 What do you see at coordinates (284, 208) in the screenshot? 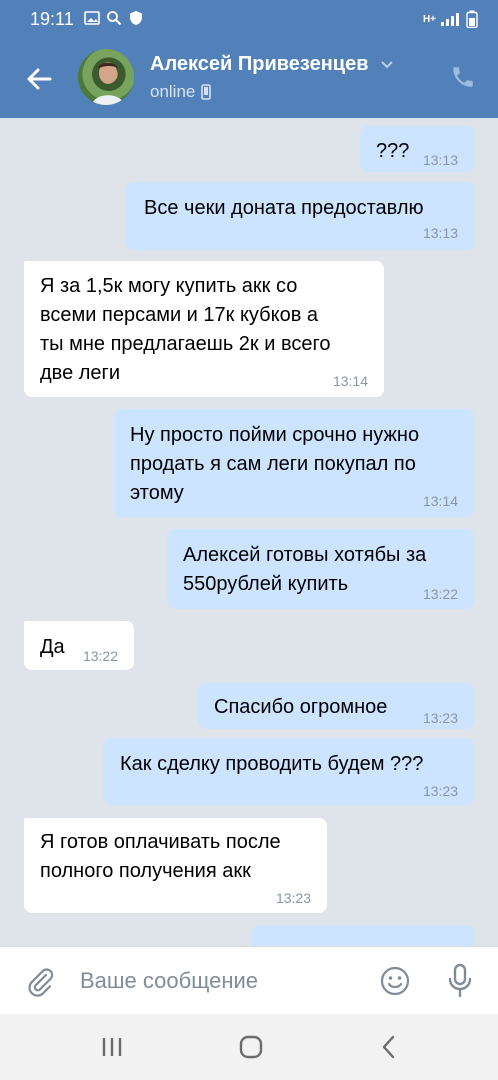
I see `message-text: Все чеки доната предоставлю` at bounding box center [284, 208].